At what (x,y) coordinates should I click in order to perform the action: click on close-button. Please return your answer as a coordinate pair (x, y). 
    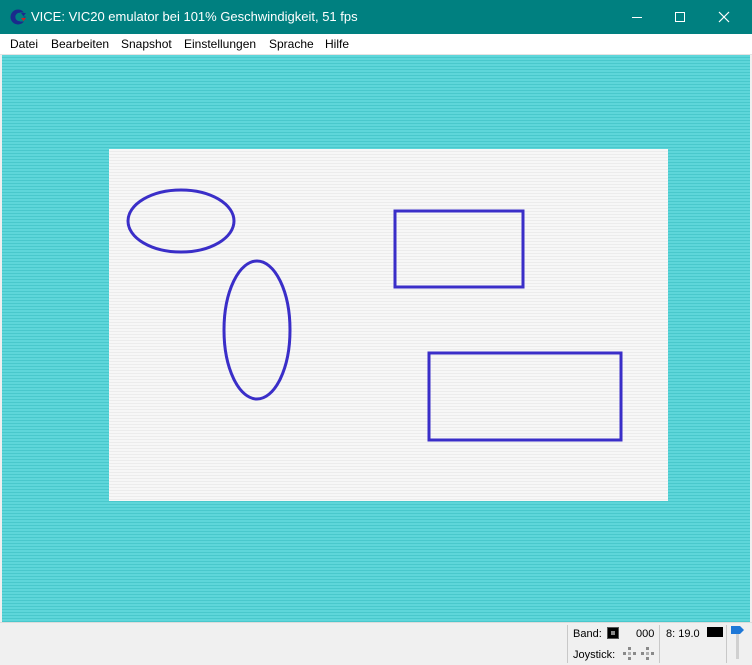
    Looking at the image, I should click on (724, 17).